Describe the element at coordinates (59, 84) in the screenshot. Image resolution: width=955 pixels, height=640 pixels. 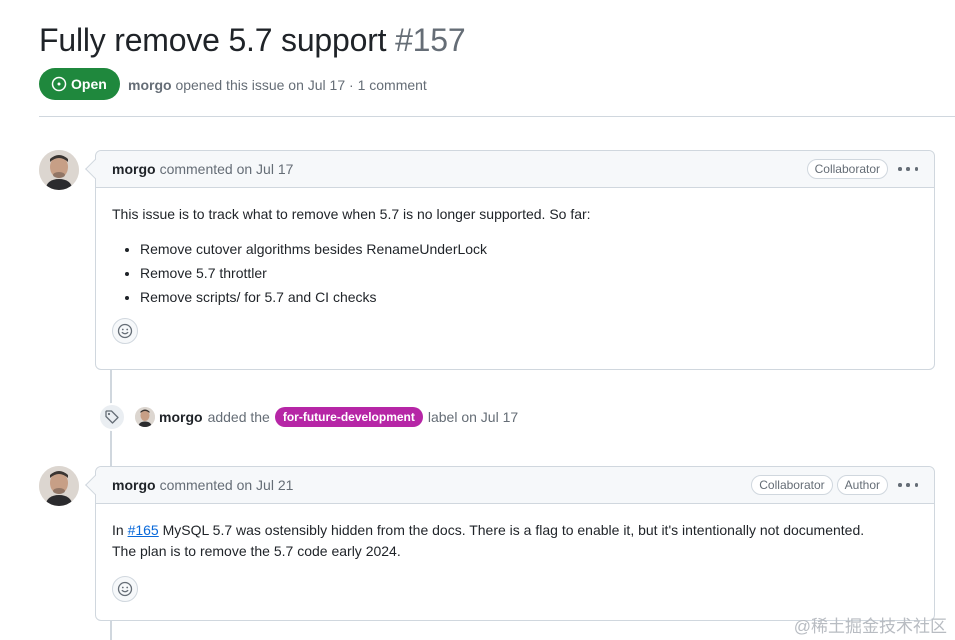
I see `issue-open-icon` at that location.